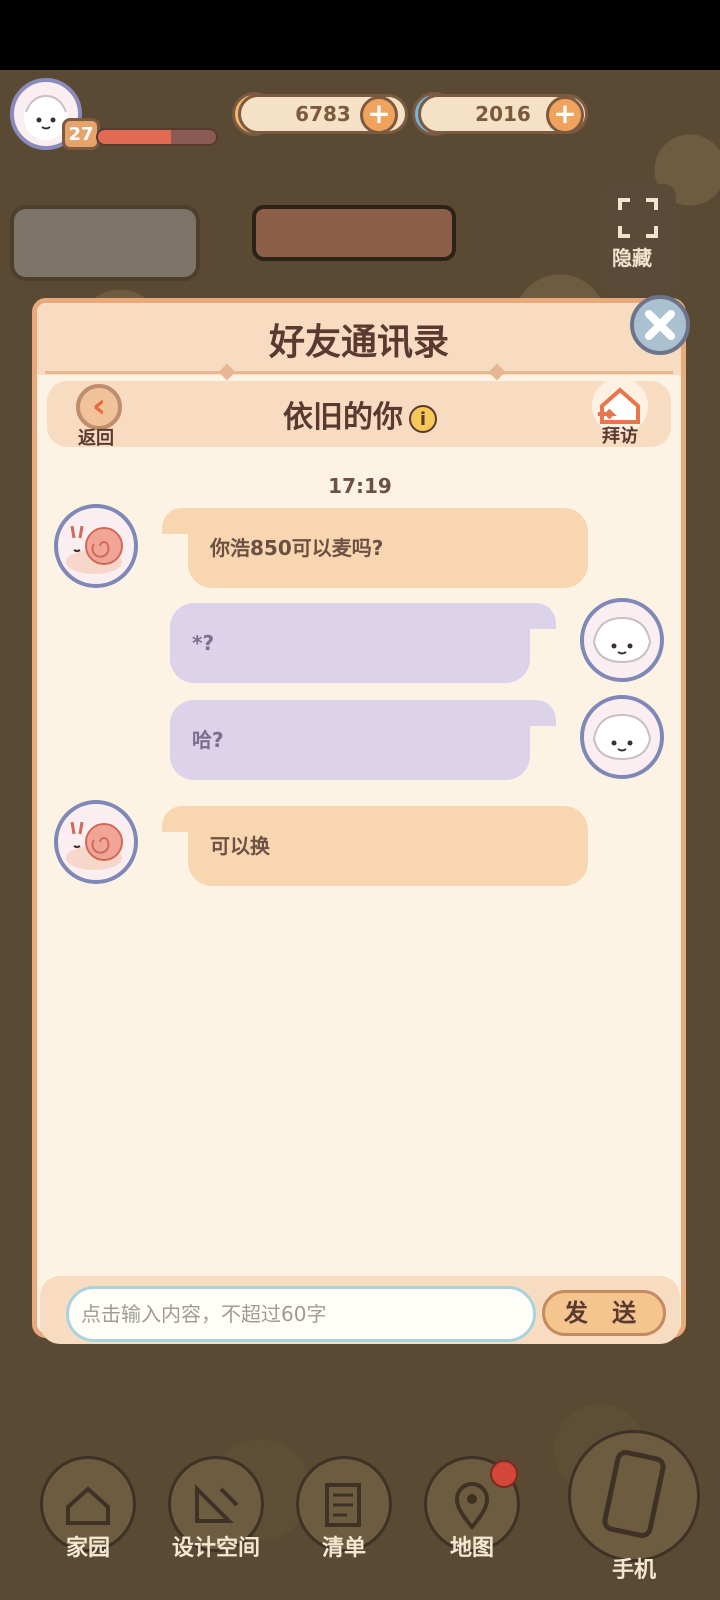 This screenshot has width=720, height=1600. Describe the element at coordinates (363, 740) in the screenshot. I see `message-bubble: 哈?` at that location.